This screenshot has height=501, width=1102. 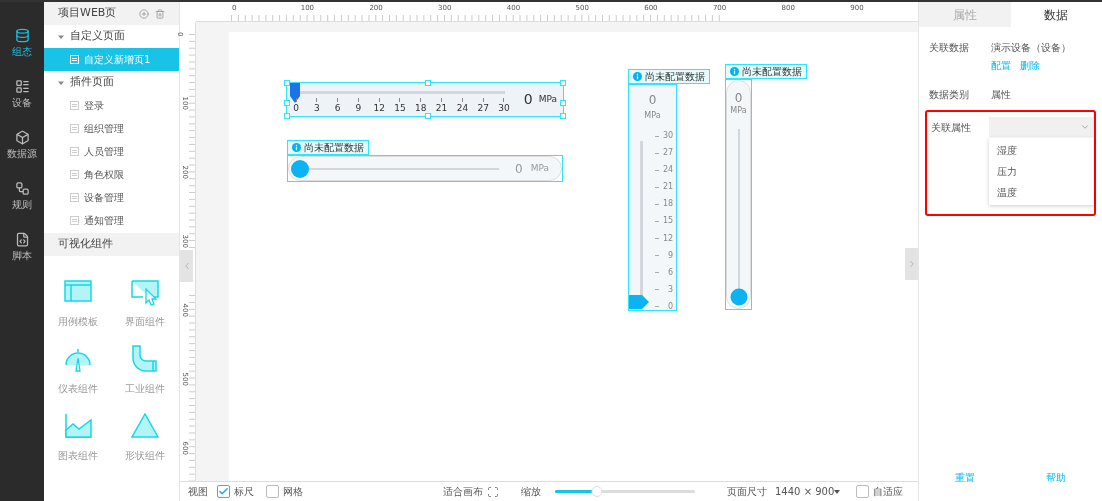 I want to click on collapse-right-button, so click(x=911, y=264).